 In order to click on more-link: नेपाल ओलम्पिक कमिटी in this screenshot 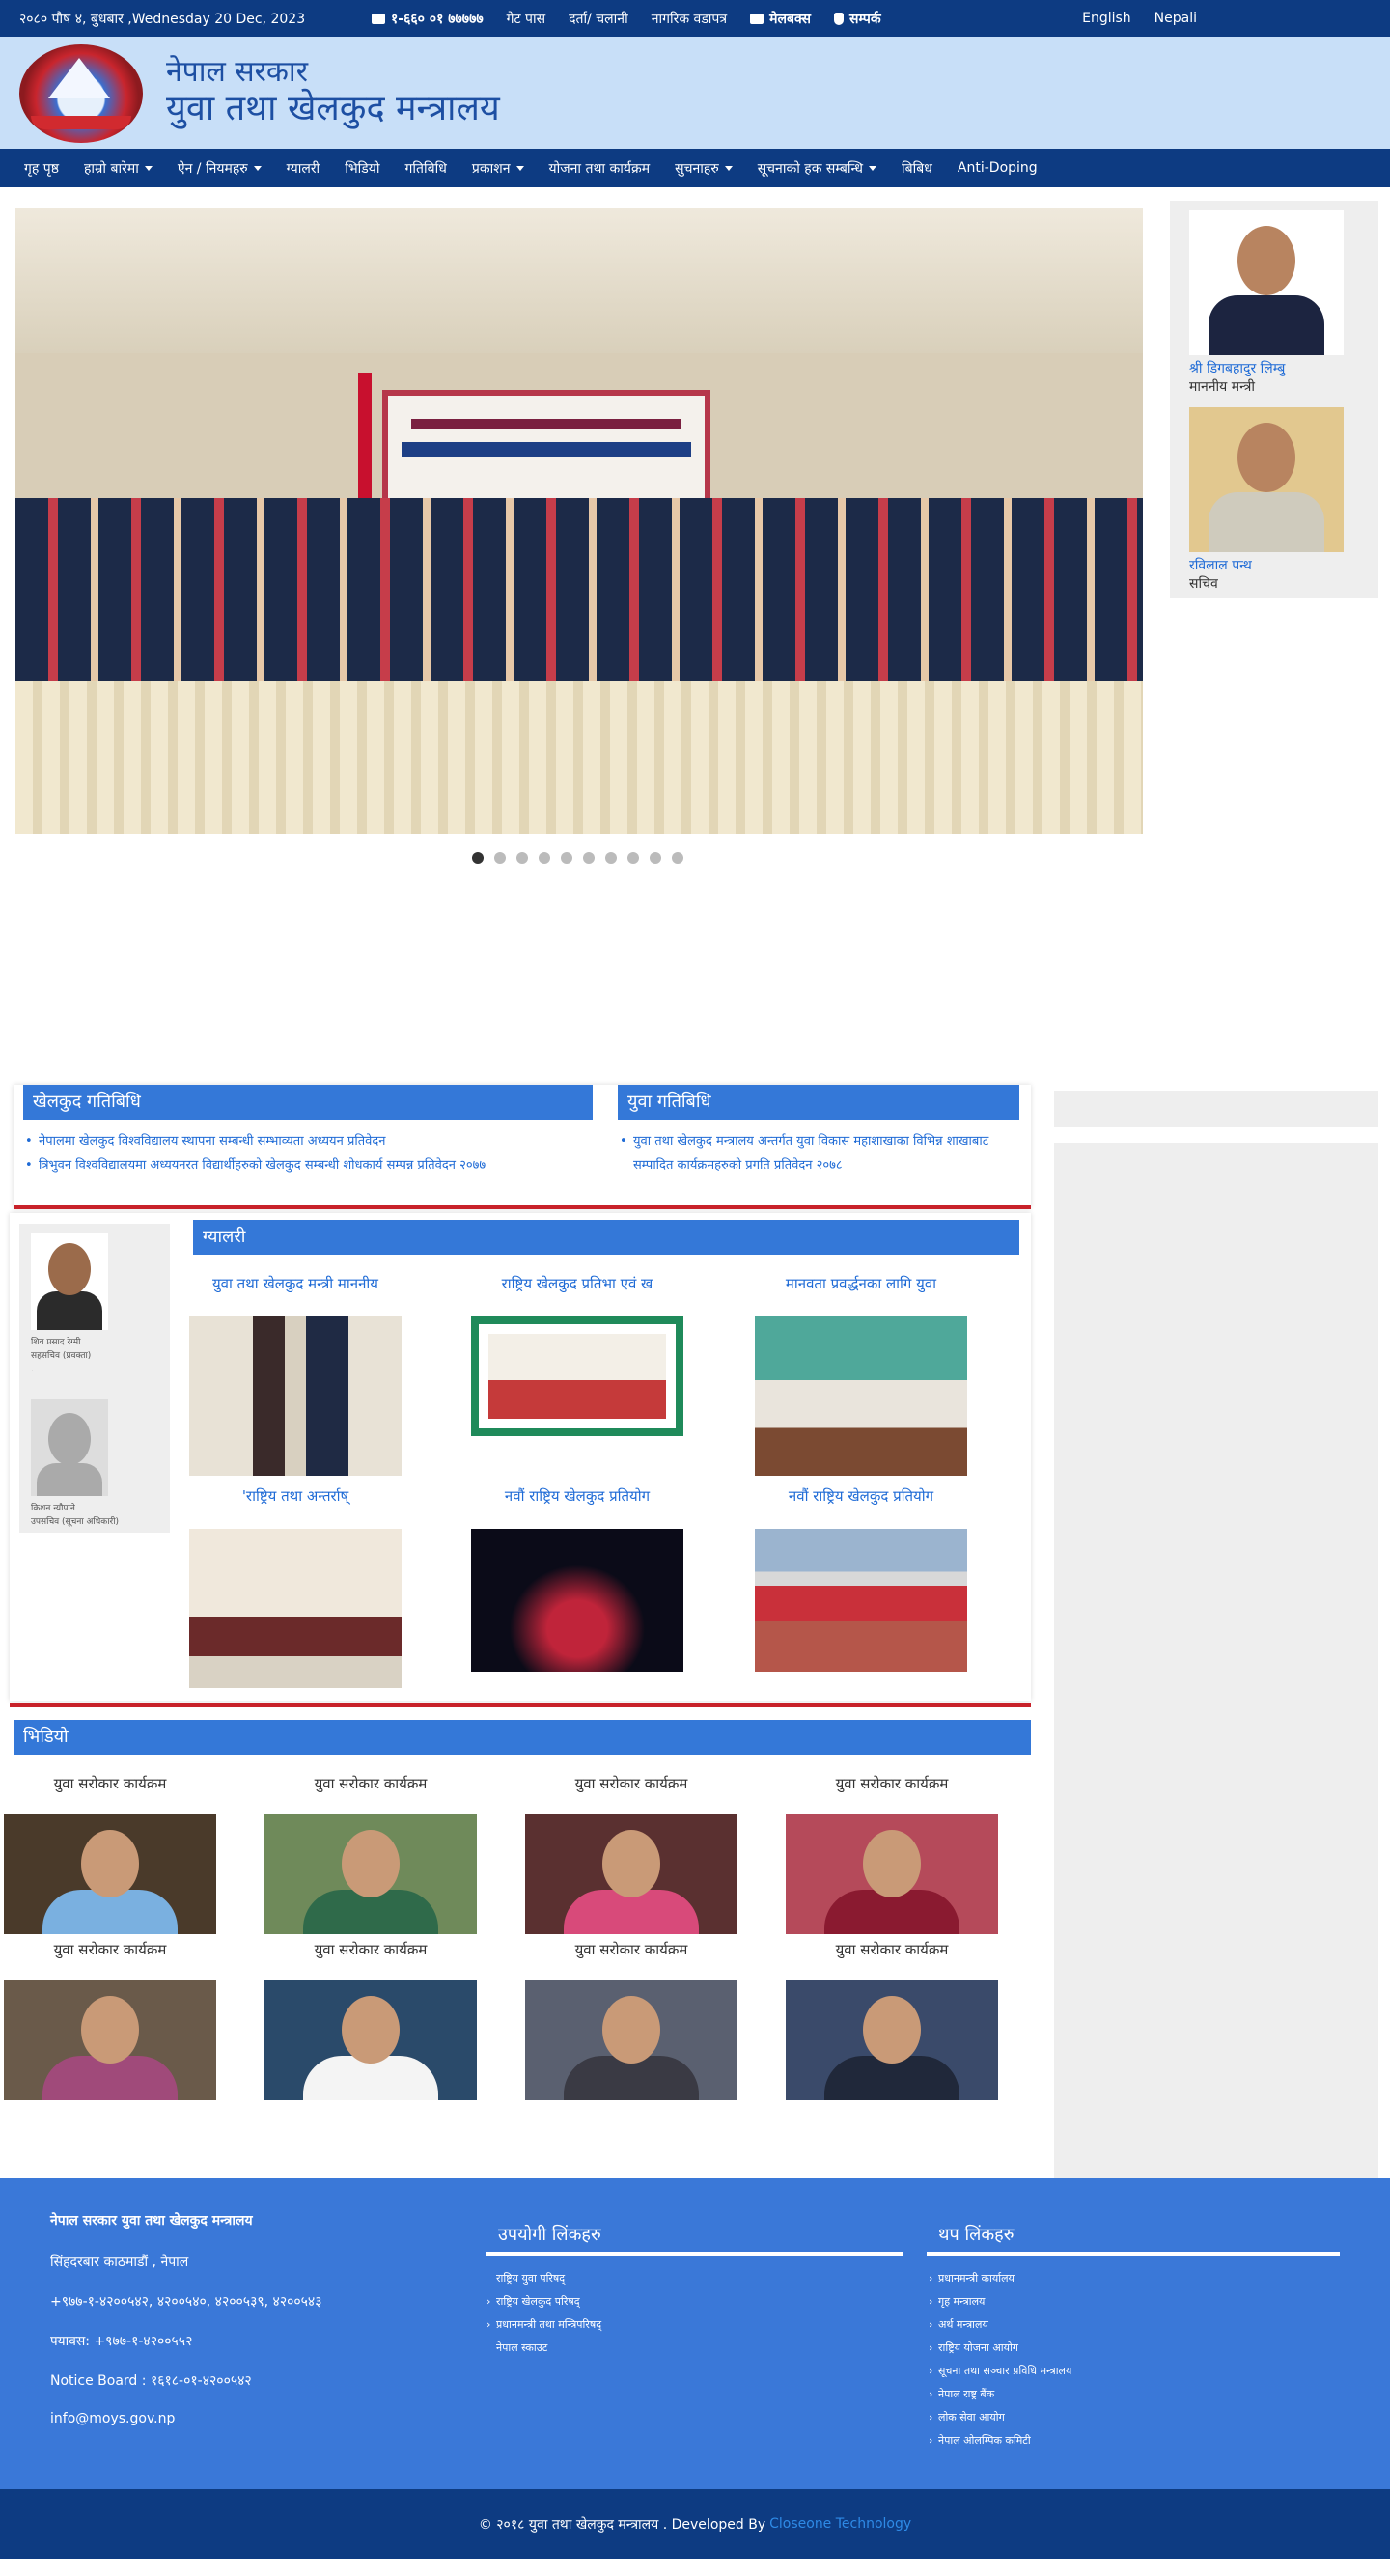, I will do `click(1000, 2440)`.